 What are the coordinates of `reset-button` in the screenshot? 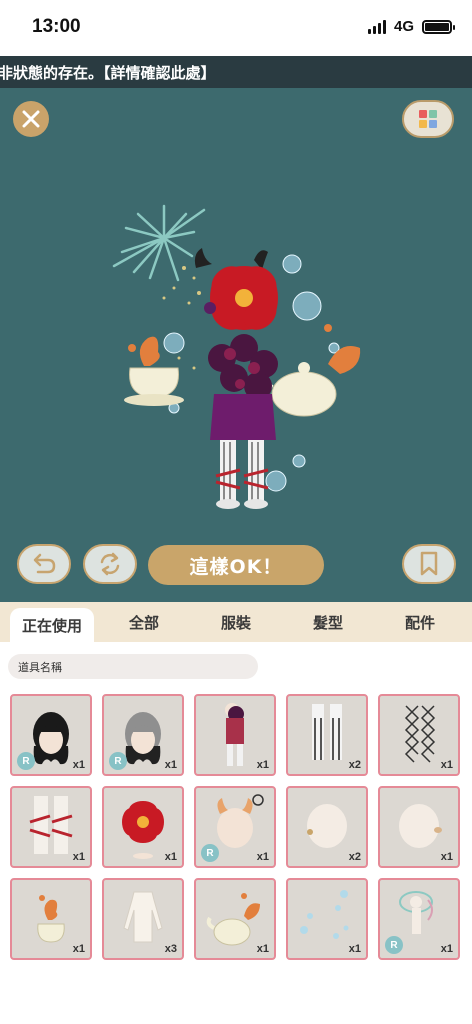 It's located at (110, 564).